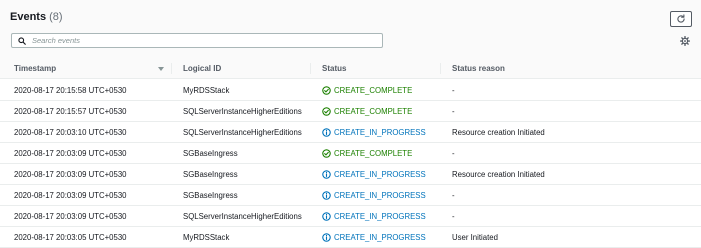  Describe the element at coordinates (70, 237) in the screenshot. I see `timestamp-cell: 2020-08-17 20:03:05 UTC+0530` at that location.